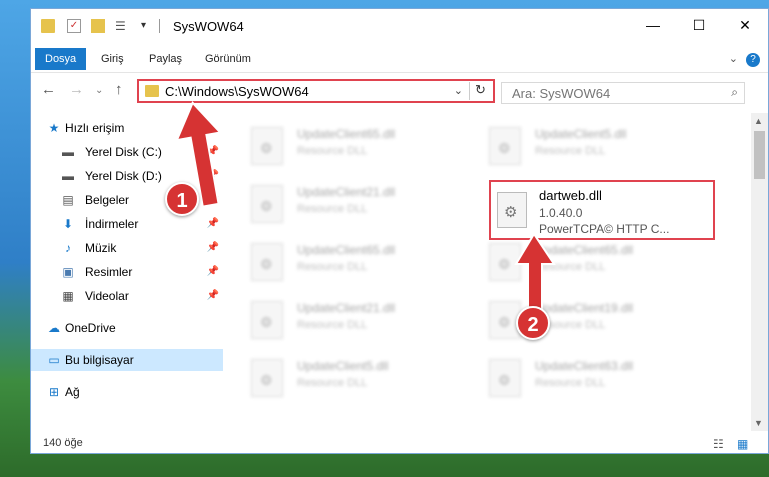  I want to click on document-icon: ▤, so click(68, 200).